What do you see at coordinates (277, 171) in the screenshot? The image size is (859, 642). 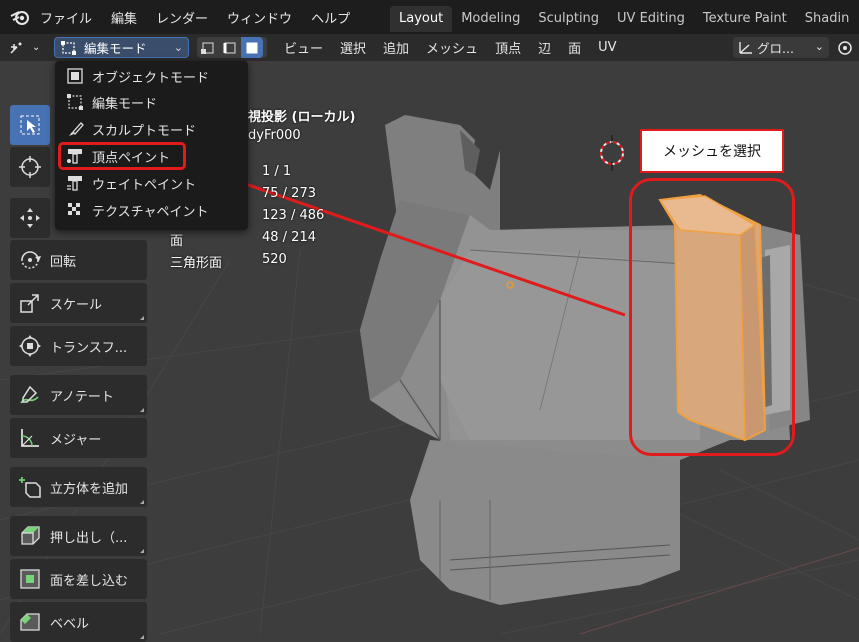 I see `stat-objects: 1 / 1` at bounding box center [277, 171].